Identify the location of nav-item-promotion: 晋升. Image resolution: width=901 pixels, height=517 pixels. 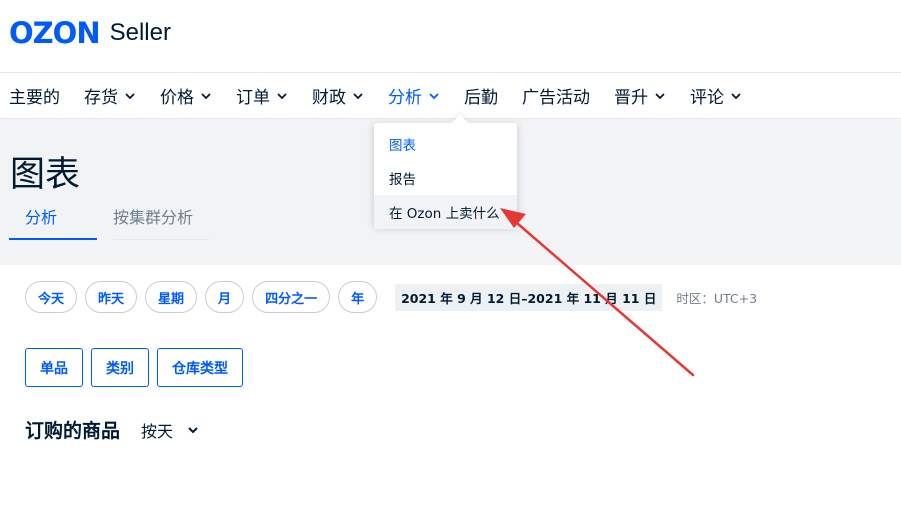
(640, 95).